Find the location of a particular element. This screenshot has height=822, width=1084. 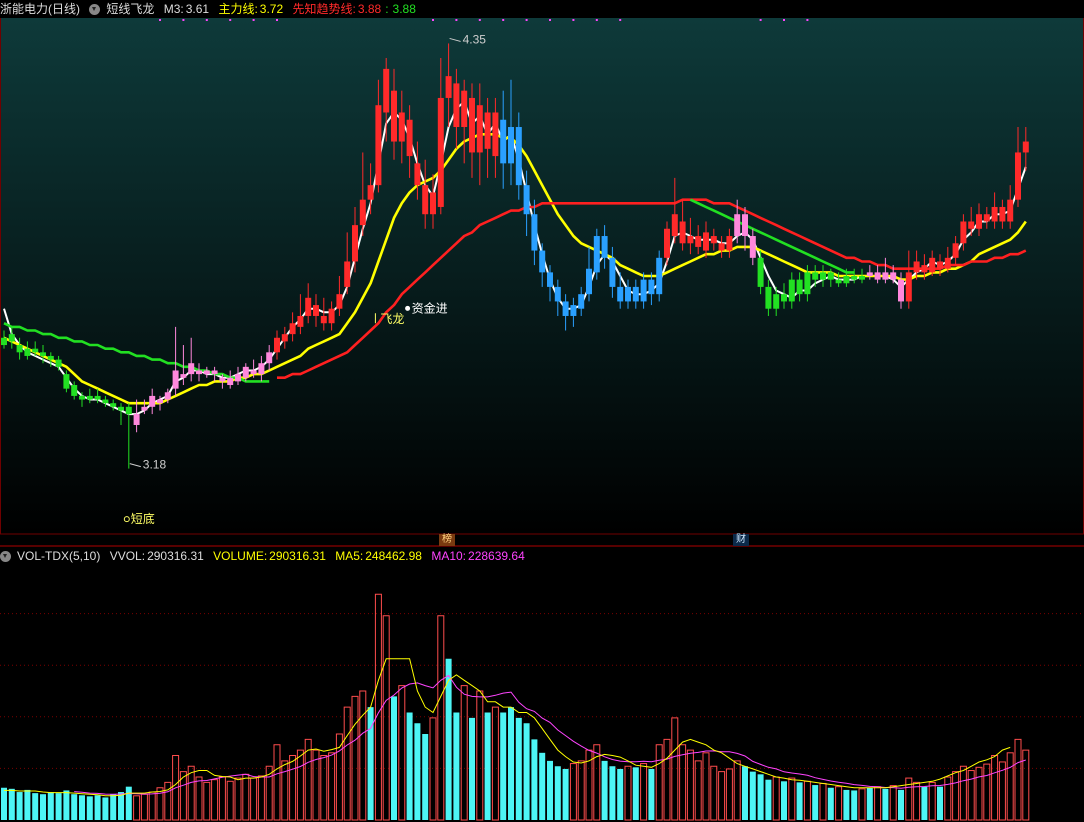

cai-tag: 财 is located at coordinates (741, 540).